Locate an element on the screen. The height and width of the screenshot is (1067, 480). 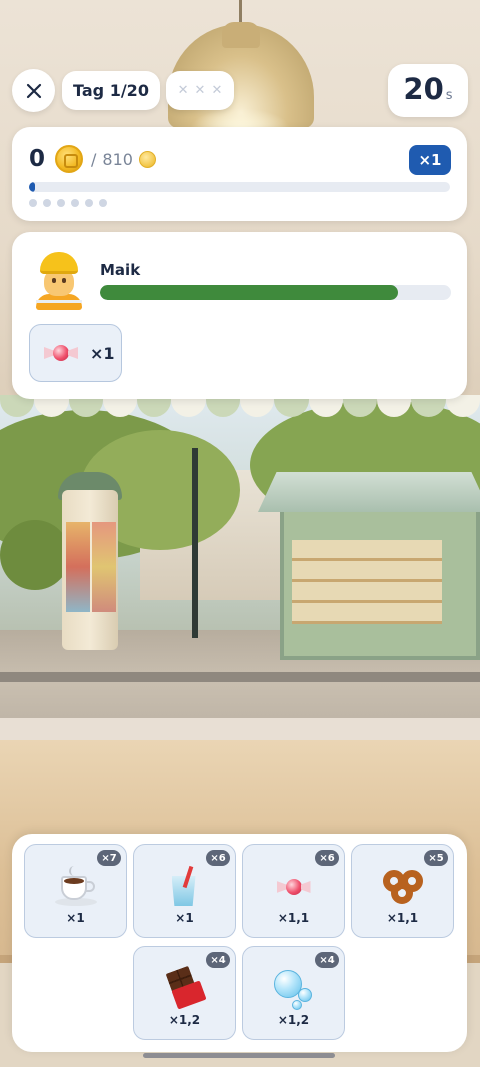
customer-name: Maik is located at coordinates (120, 270).